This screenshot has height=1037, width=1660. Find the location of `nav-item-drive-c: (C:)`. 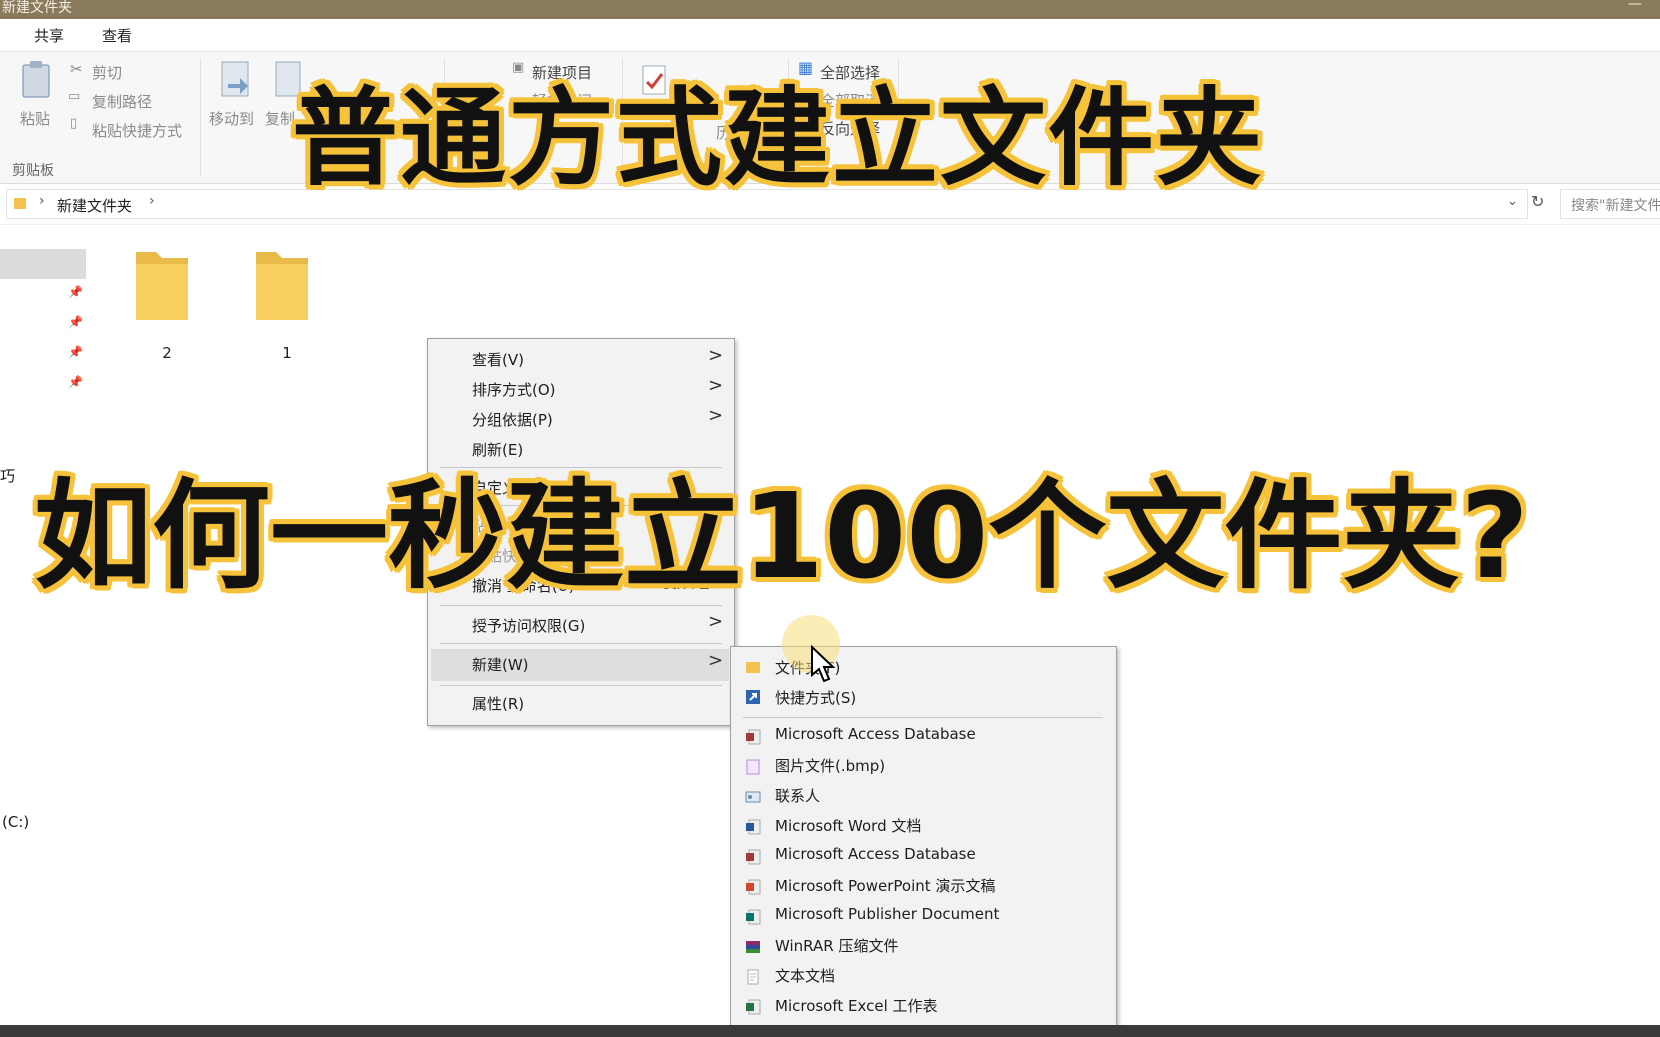

nav-item-drive-c: (C:) is located at coordinates (15, 822).